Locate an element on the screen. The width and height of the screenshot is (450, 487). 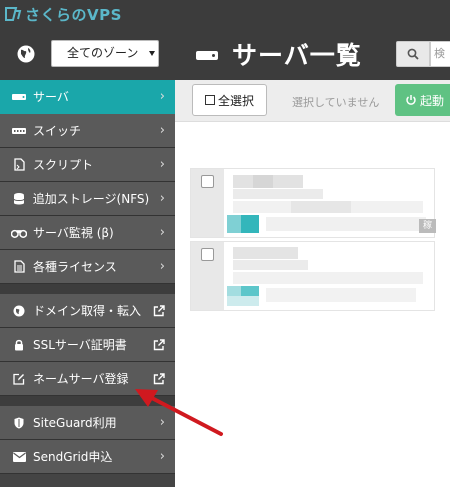
lock-icon is located at coordinates (19, 345).